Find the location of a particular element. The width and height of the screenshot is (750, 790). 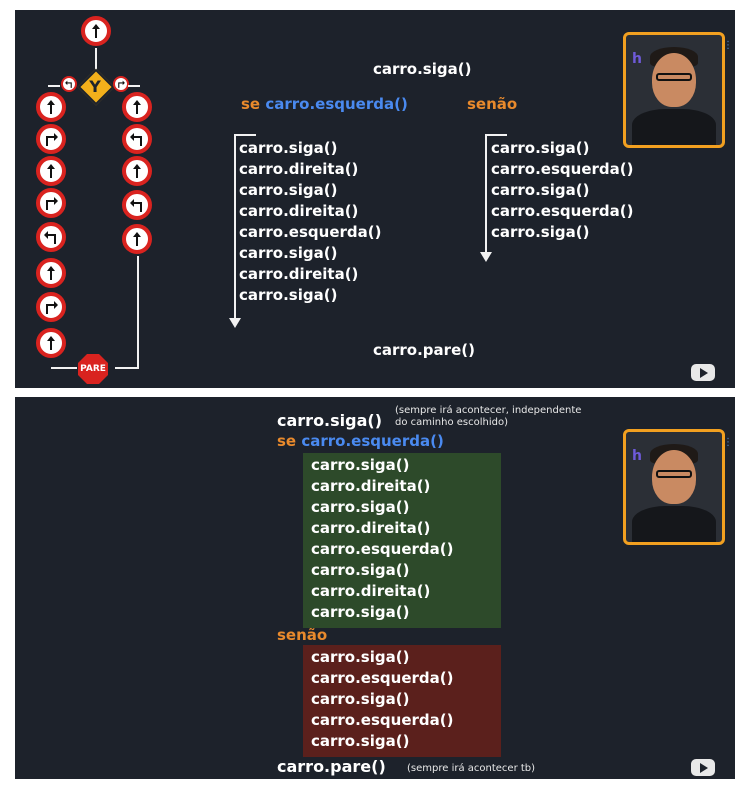

stop-sign-icon: PARE is located at coordinates (93, 369).